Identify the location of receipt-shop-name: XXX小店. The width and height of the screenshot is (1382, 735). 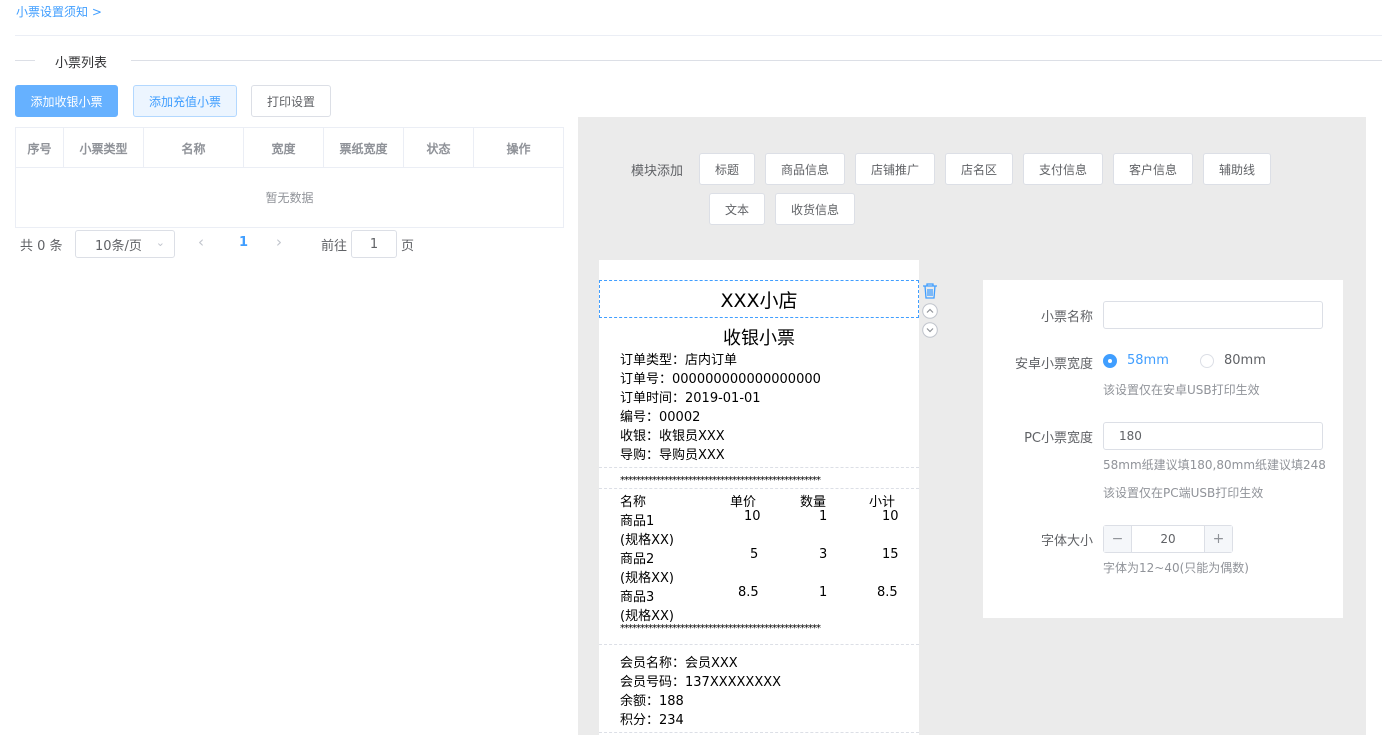
(759, 299).